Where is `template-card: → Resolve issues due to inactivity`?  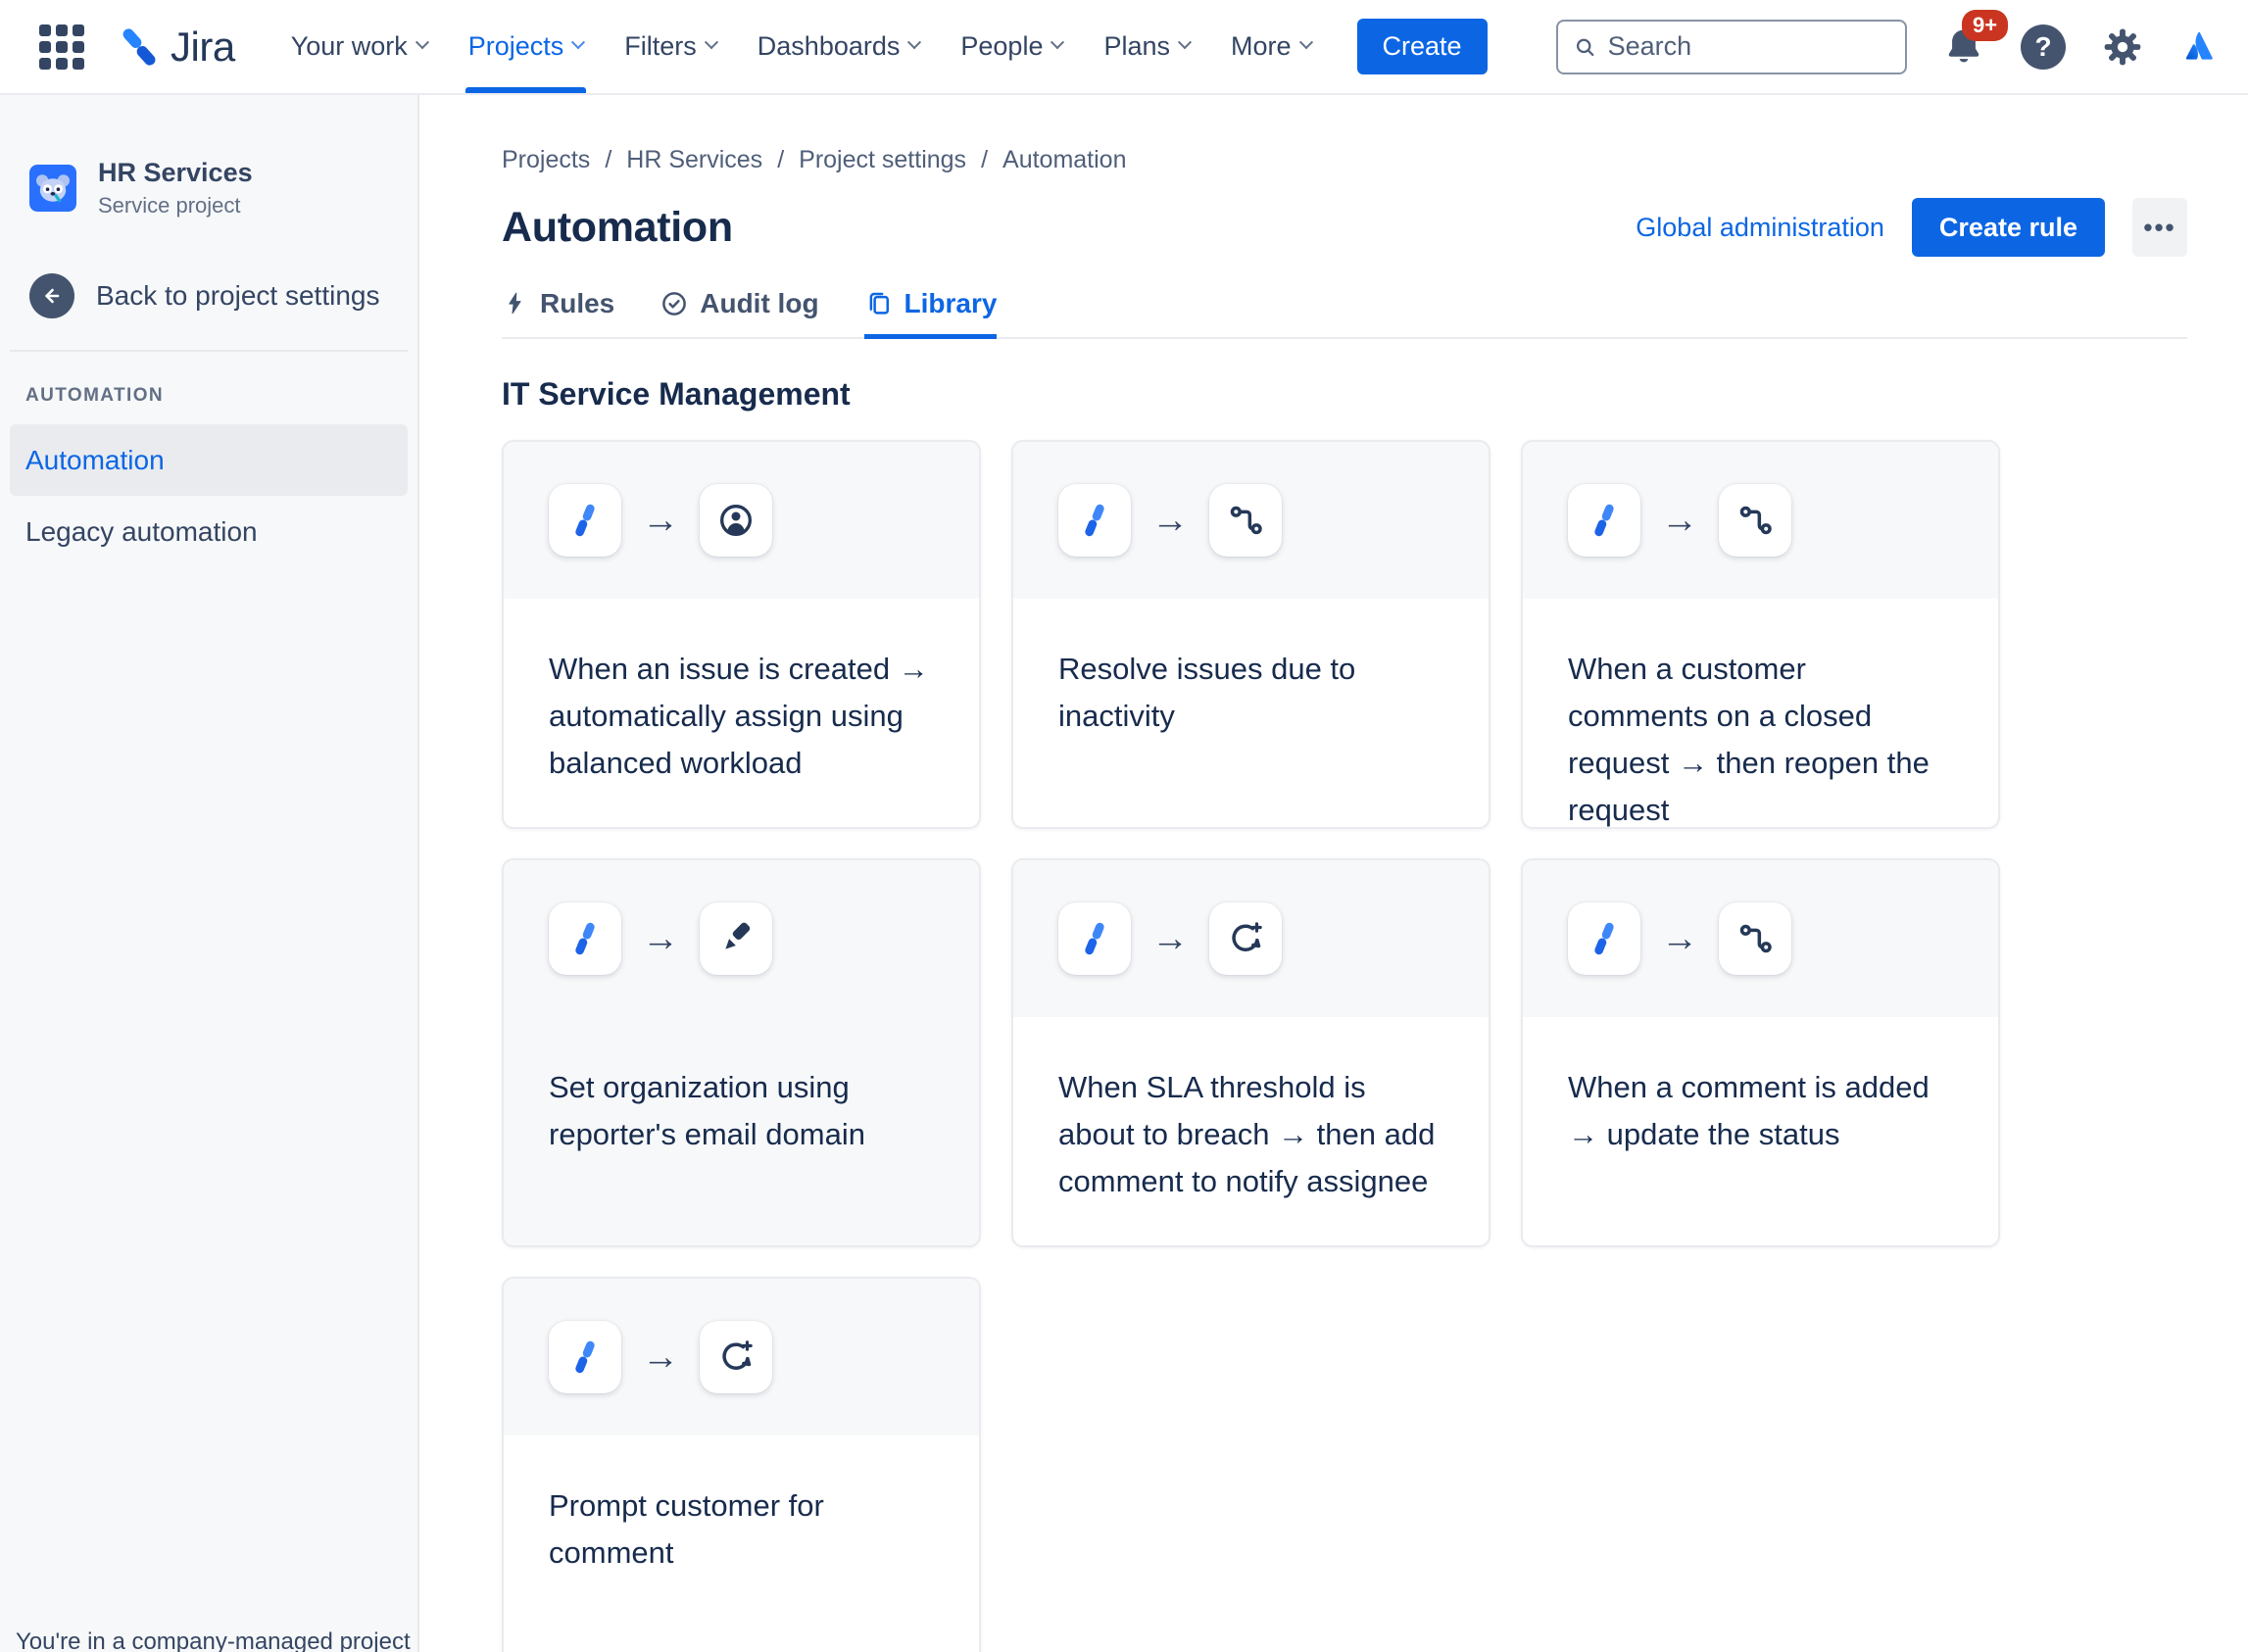
template-card: → Resolve issues due to inactivity is located at coordinates (1251, 634).